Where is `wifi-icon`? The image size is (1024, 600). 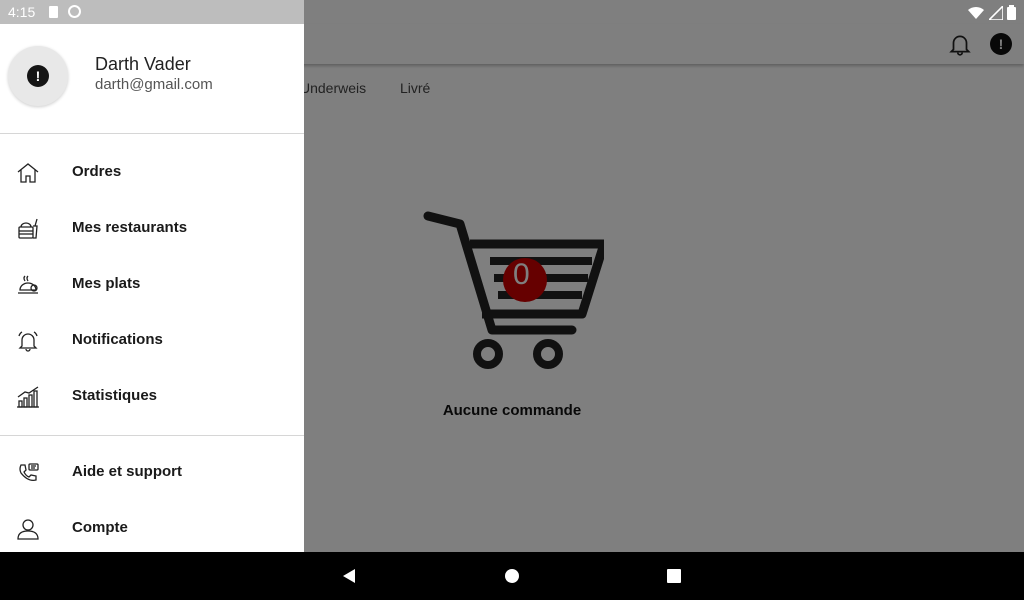 wifi-icon is located at coordinates (976, 12).